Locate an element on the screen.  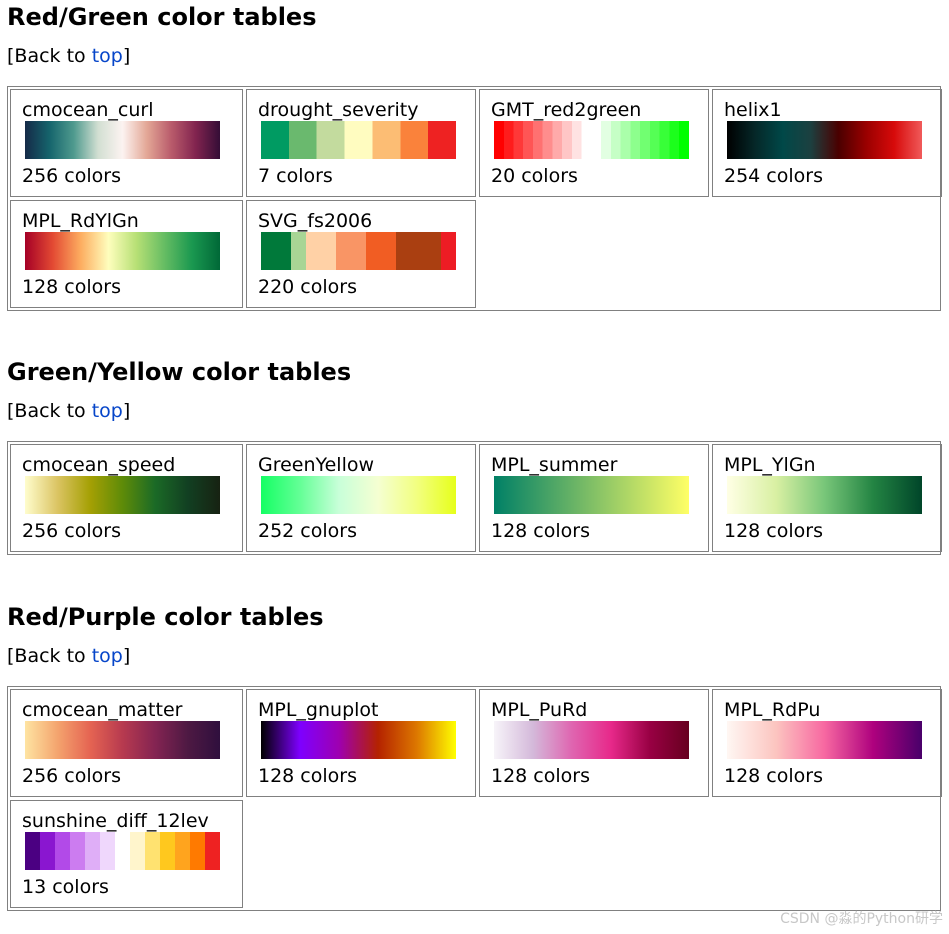
color-table-cell: MPL_gnuplot 128 colors is located at coordinates (361, 743).